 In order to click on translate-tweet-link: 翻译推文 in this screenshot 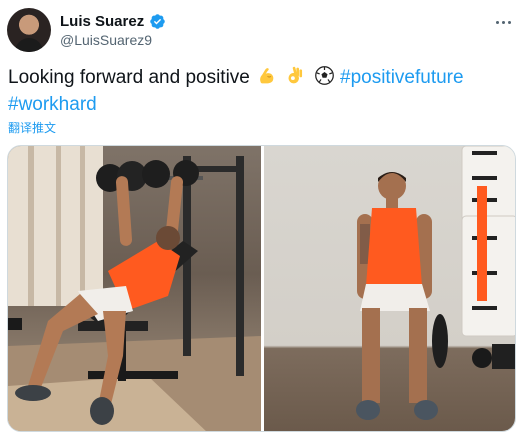, I will do `click(32, 127)`.